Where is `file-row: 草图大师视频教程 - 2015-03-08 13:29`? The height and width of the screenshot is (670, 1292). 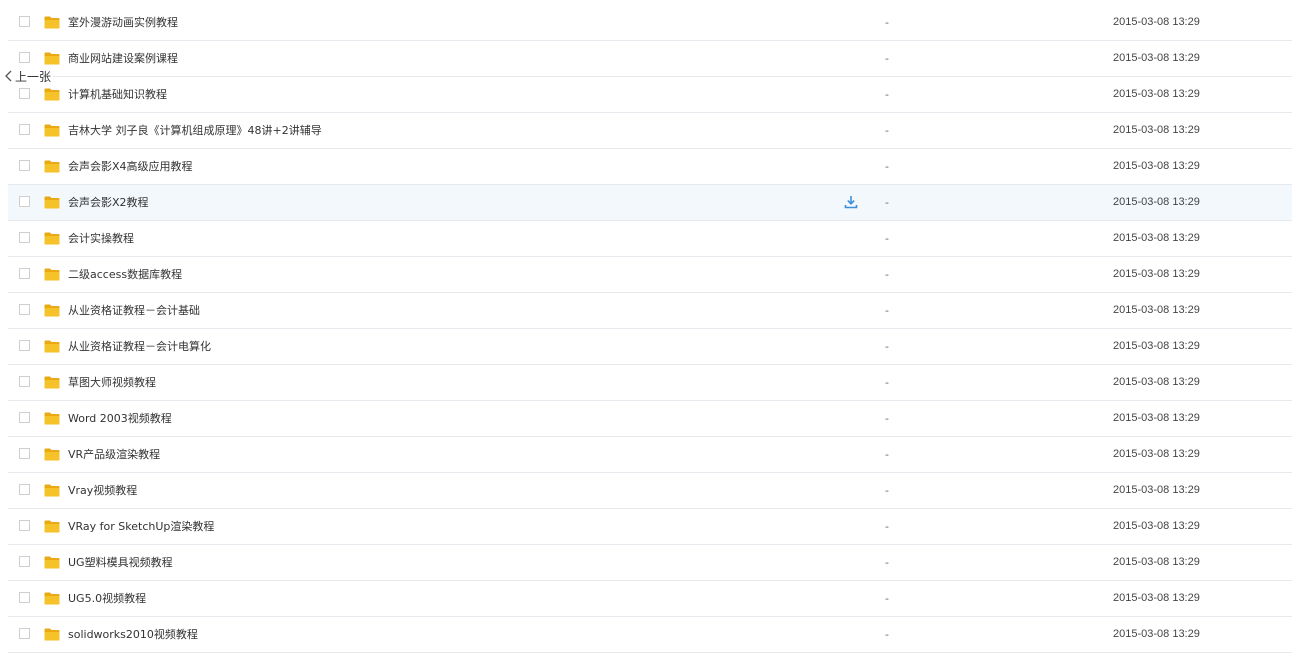 file-row: 草图大师视频教程 - 2015-03-08 13:29 is located at coordinates (650, 383).